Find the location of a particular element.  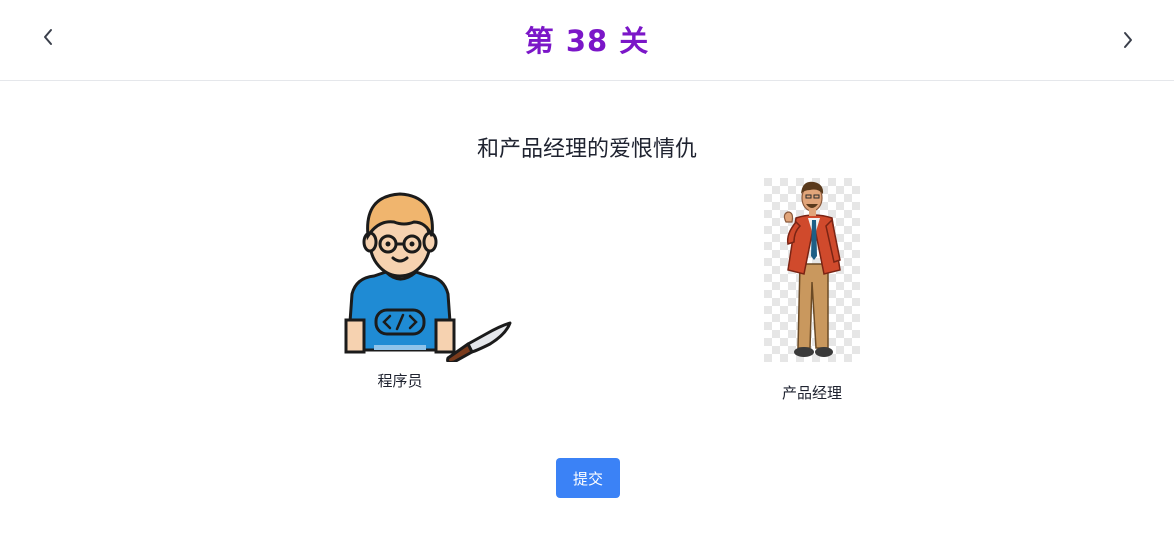

product-manager-man-image is located at coordinates (812, 270).